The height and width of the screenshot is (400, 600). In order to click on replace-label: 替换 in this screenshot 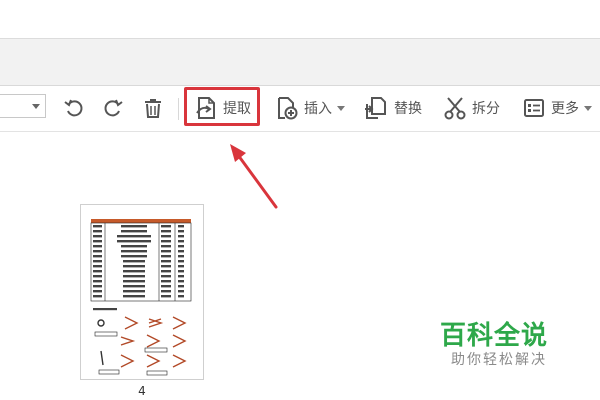, I will do `click(408, 109)`.